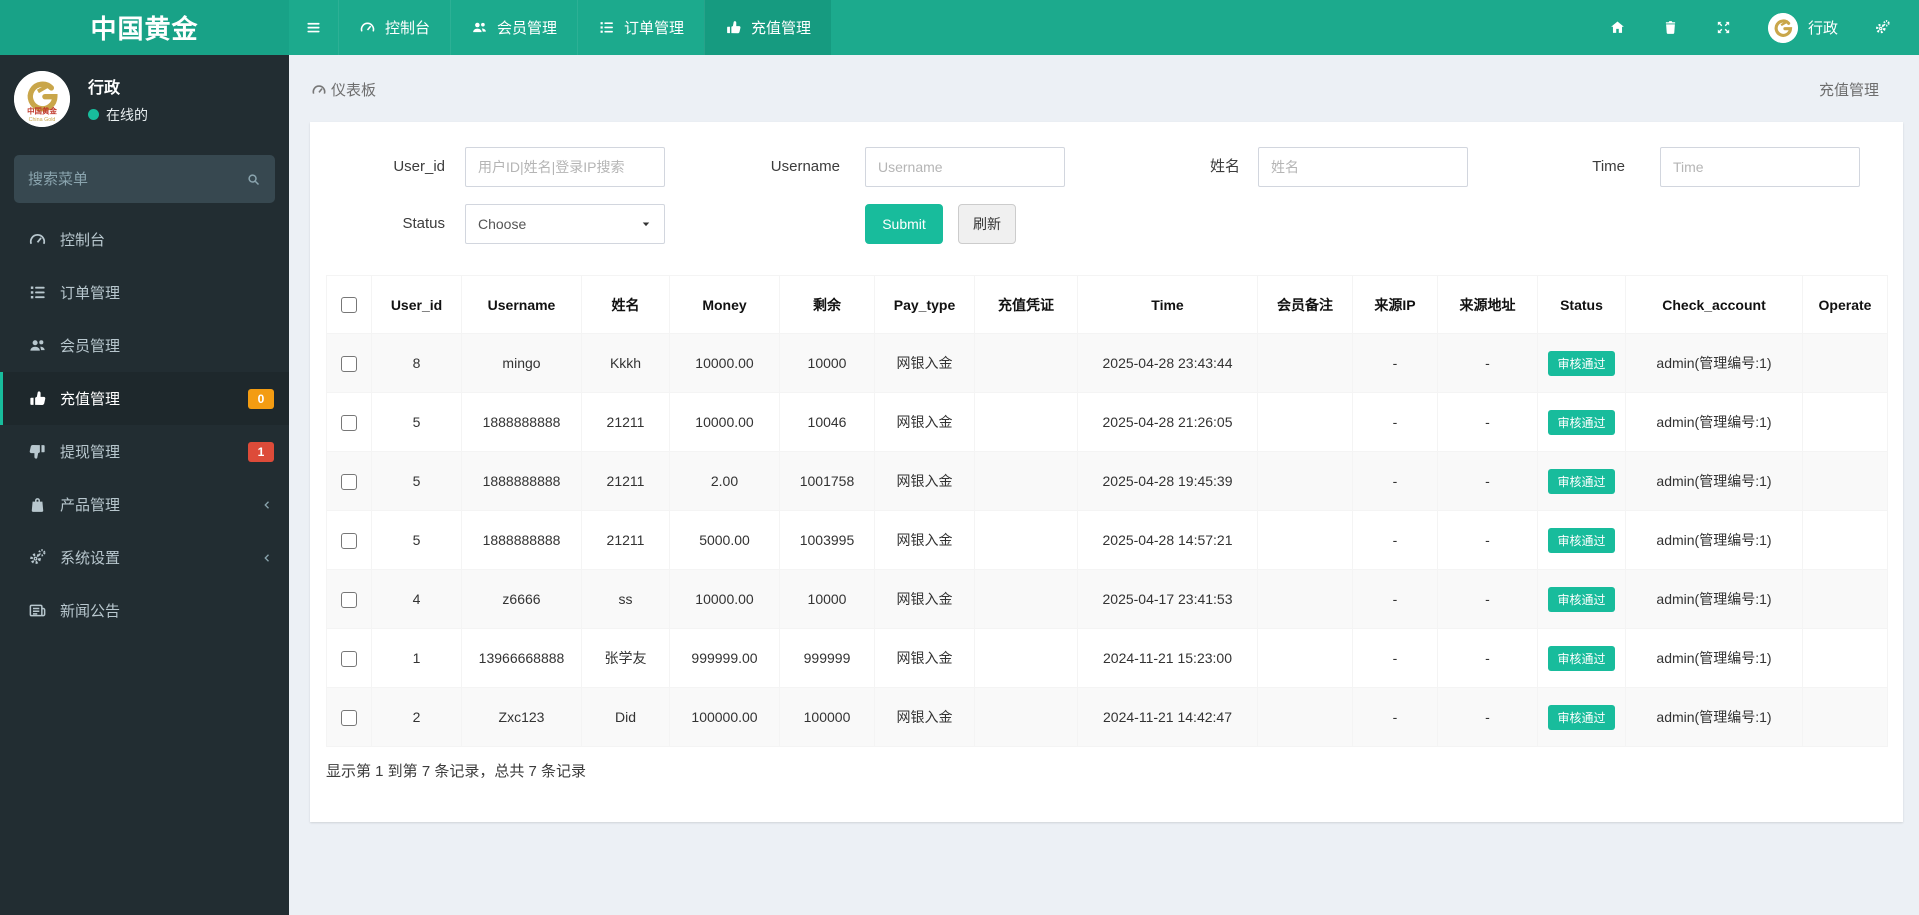  I want to click on col-member-note: 会员备注, so click(1305, 304).